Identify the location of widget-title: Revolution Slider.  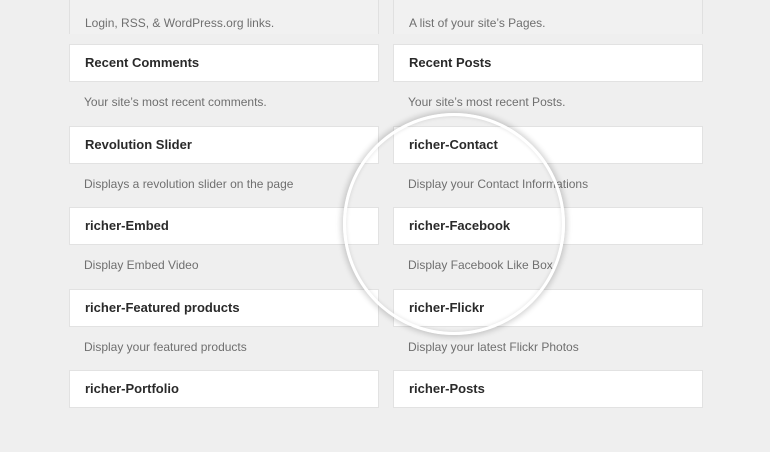
(224, 144).